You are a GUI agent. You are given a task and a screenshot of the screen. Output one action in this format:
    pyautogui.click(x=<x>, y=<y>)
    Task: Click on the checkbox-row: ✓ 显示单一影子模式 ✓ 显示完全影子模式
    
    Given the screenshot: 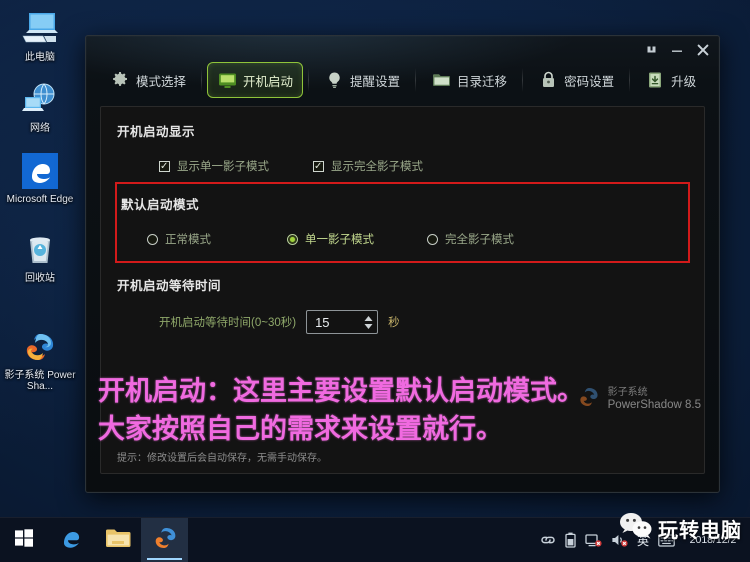 What is the action you would take?
    pyautogui.click(x=410, y=166)
    